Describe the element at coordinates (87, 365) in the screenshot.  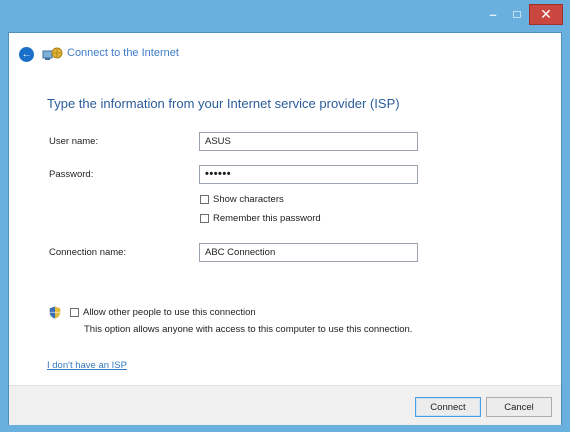
I see `no-isp-link: I don't have an ISP` at that location.